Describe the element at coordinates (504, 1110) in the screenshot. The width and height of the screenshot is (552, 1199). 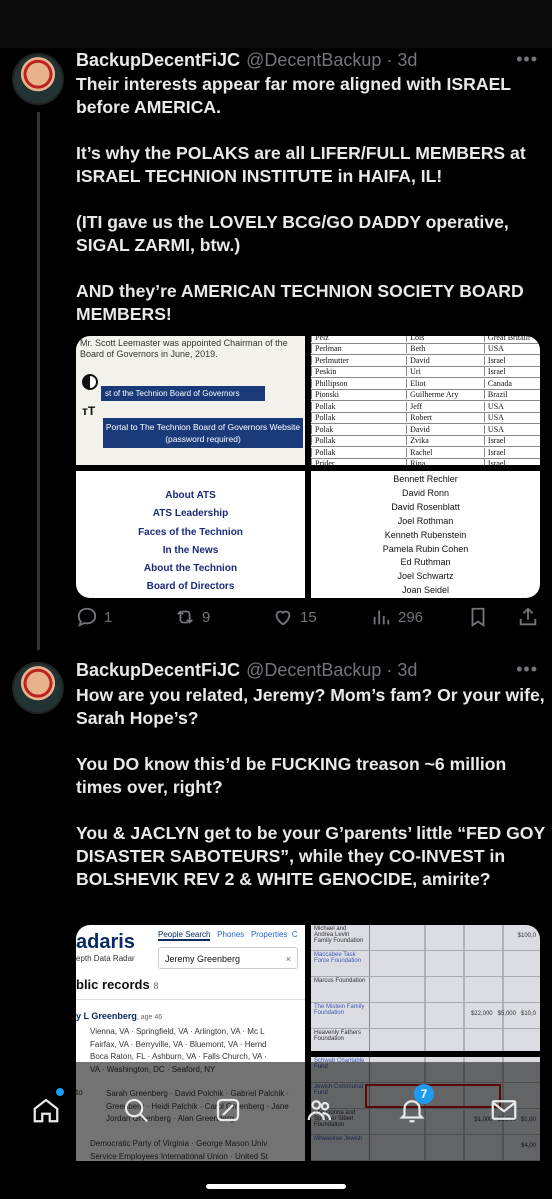
I see `nav-messages` at that location.